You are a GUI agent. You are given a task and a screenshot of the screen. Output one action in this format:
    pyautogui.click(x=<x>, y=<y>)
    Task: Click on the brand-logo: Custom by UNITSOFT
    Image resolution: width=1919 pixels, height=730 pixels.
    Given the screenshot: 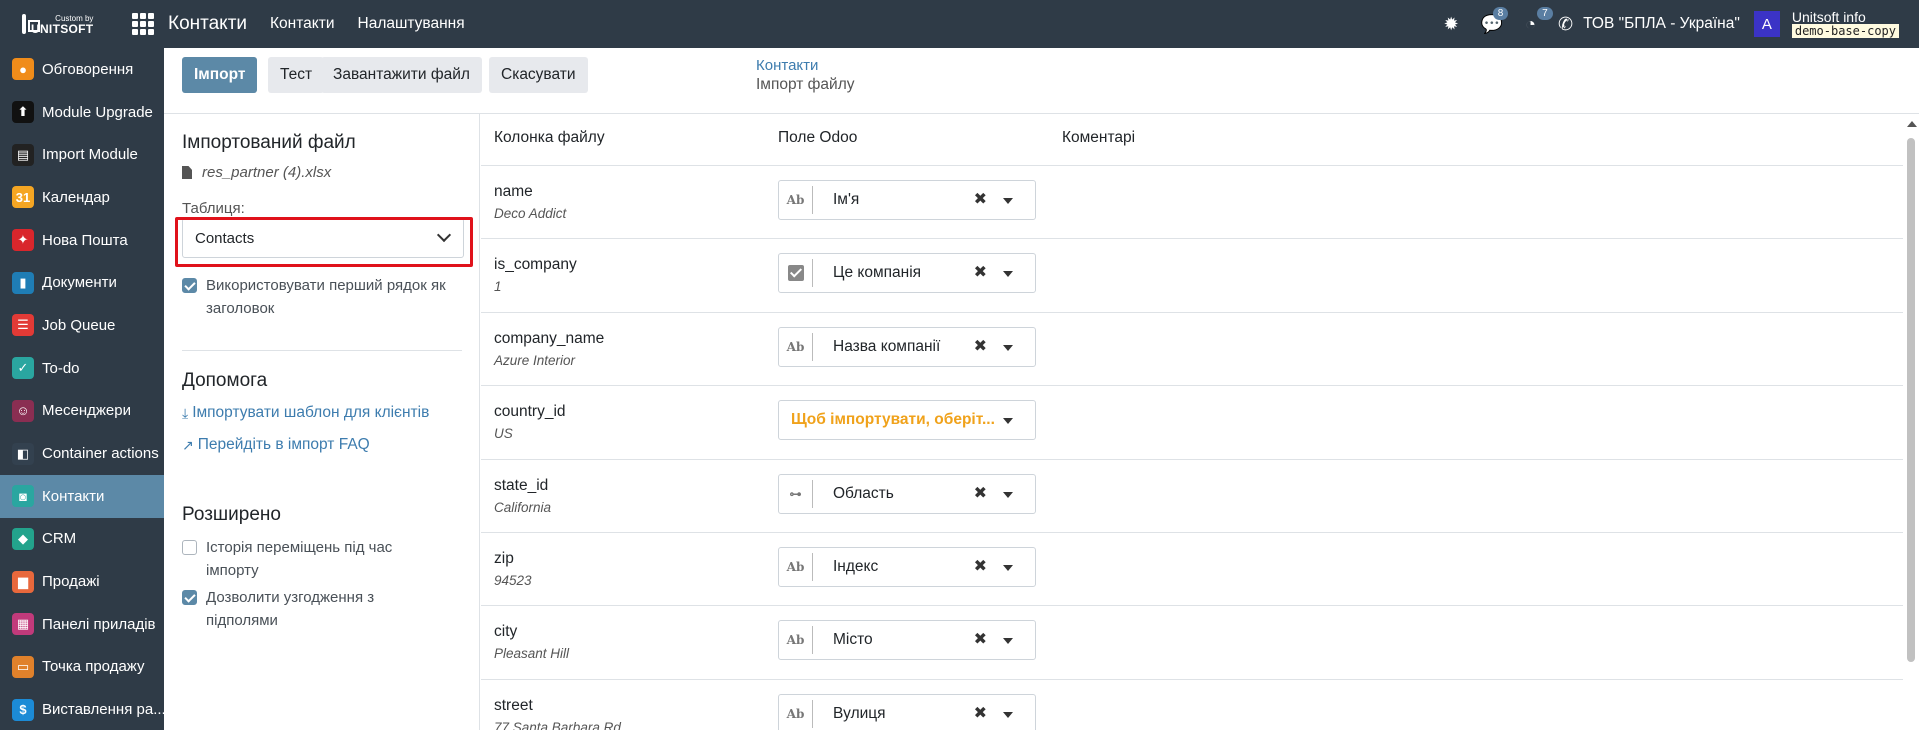 What is the action you would take?
    pyautogui.click(x=46, y=24)
    